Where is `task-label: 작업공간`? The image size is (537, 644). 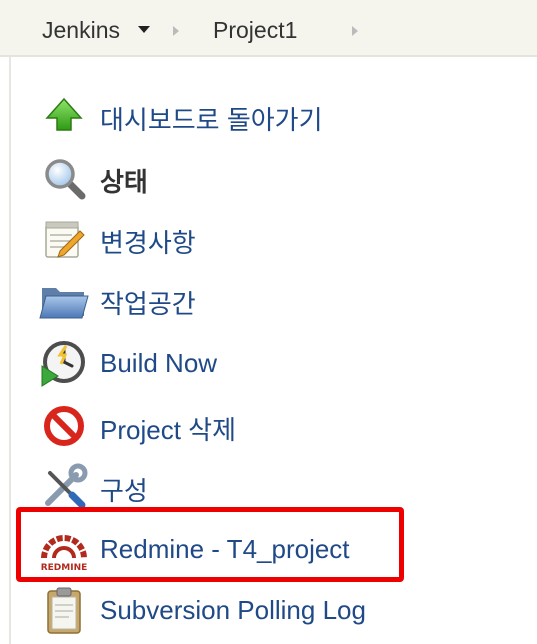
task-label: 작업공간 is located at coordinates (148, 304).